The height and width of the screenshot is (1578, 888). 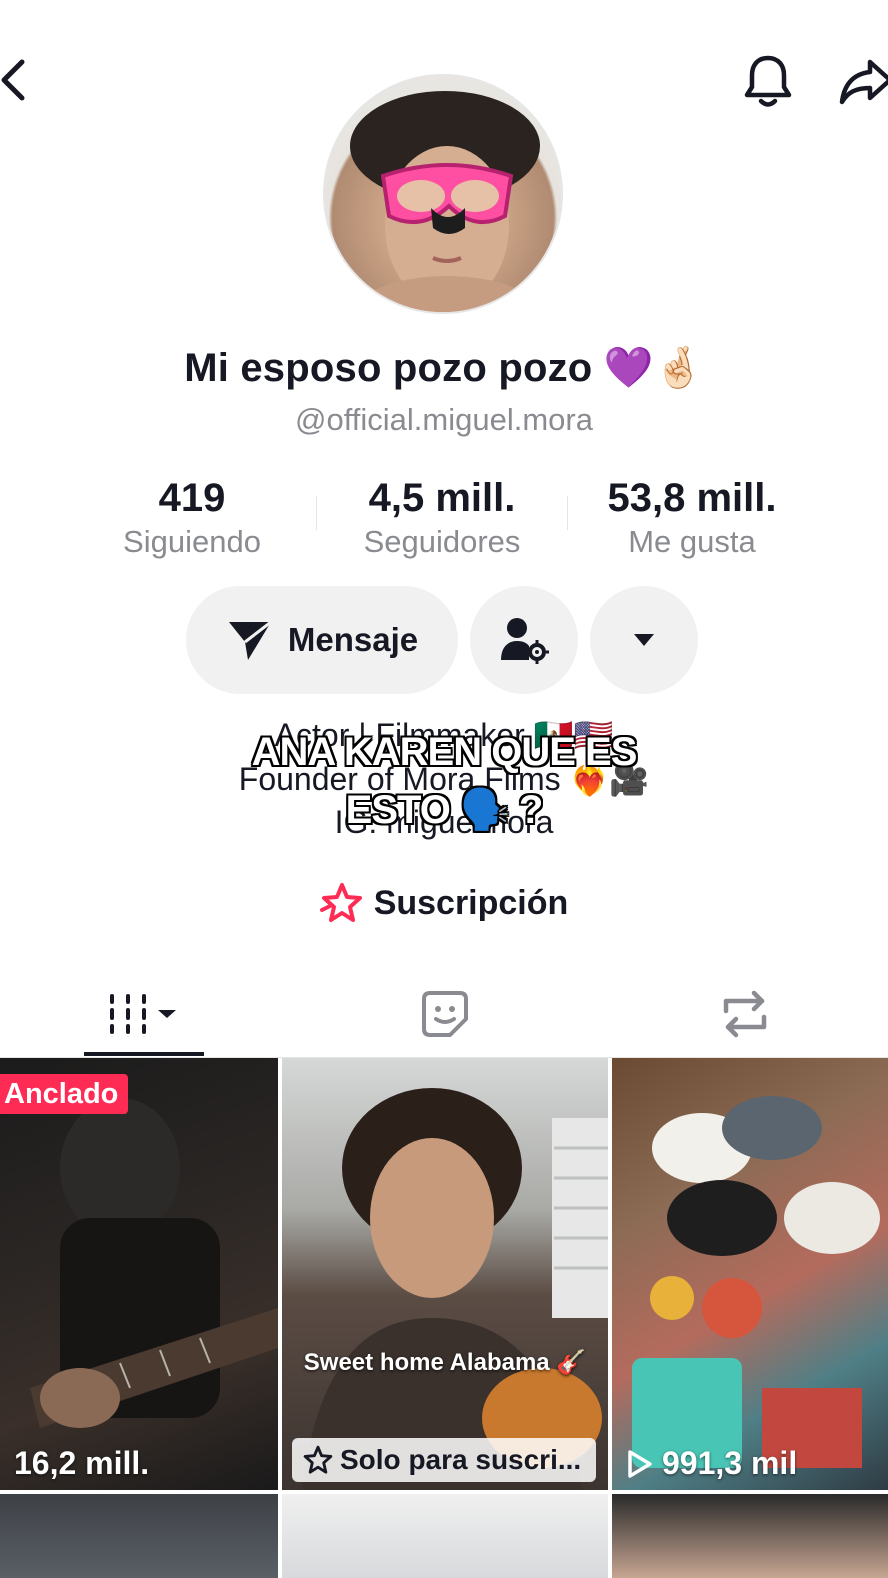 I want to click on bell-icon, so click(x=768, y=81).